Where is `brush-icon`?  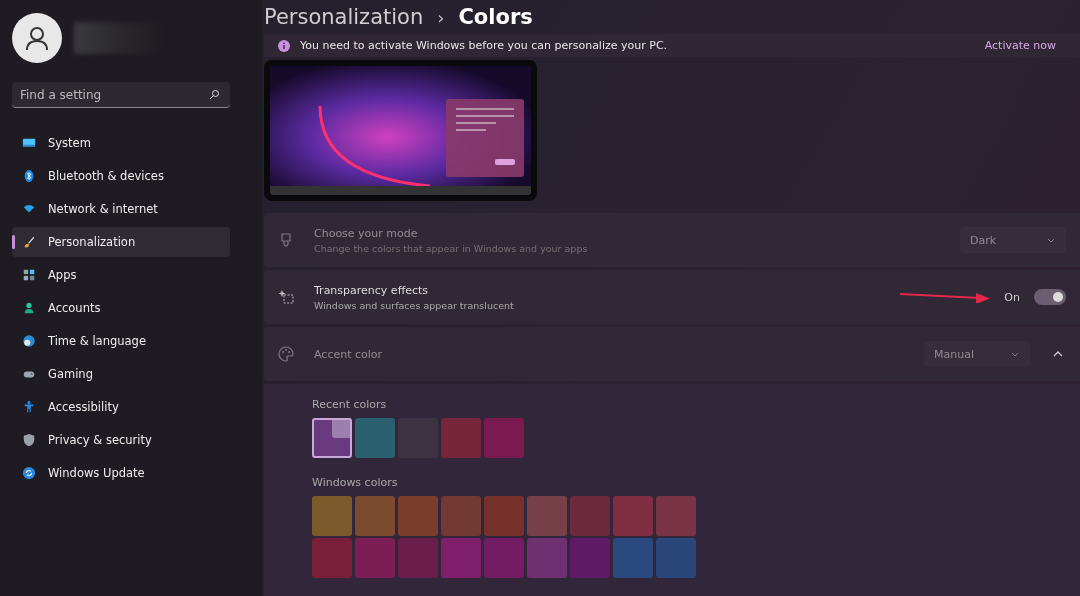 brush-icon is located at coordinates (29, 242).